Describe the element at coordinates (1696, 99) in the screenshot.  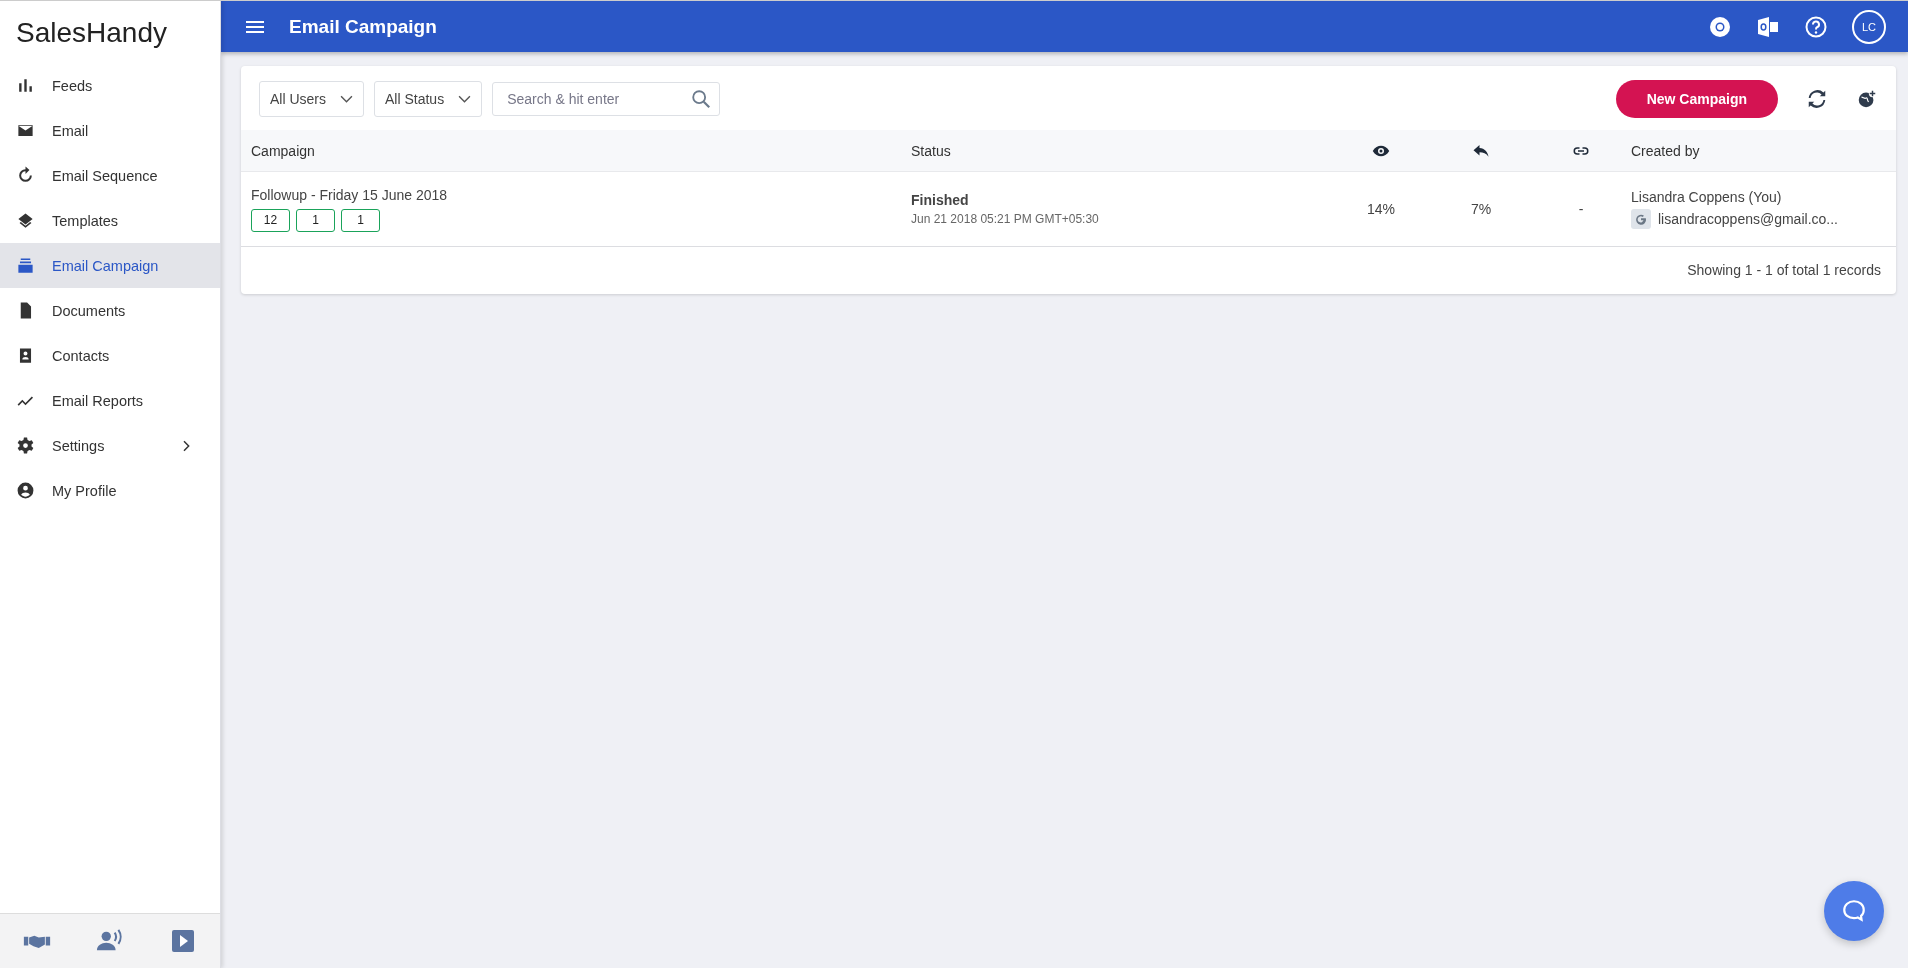
I see `new-campaign-button: New Campaign` at that location.